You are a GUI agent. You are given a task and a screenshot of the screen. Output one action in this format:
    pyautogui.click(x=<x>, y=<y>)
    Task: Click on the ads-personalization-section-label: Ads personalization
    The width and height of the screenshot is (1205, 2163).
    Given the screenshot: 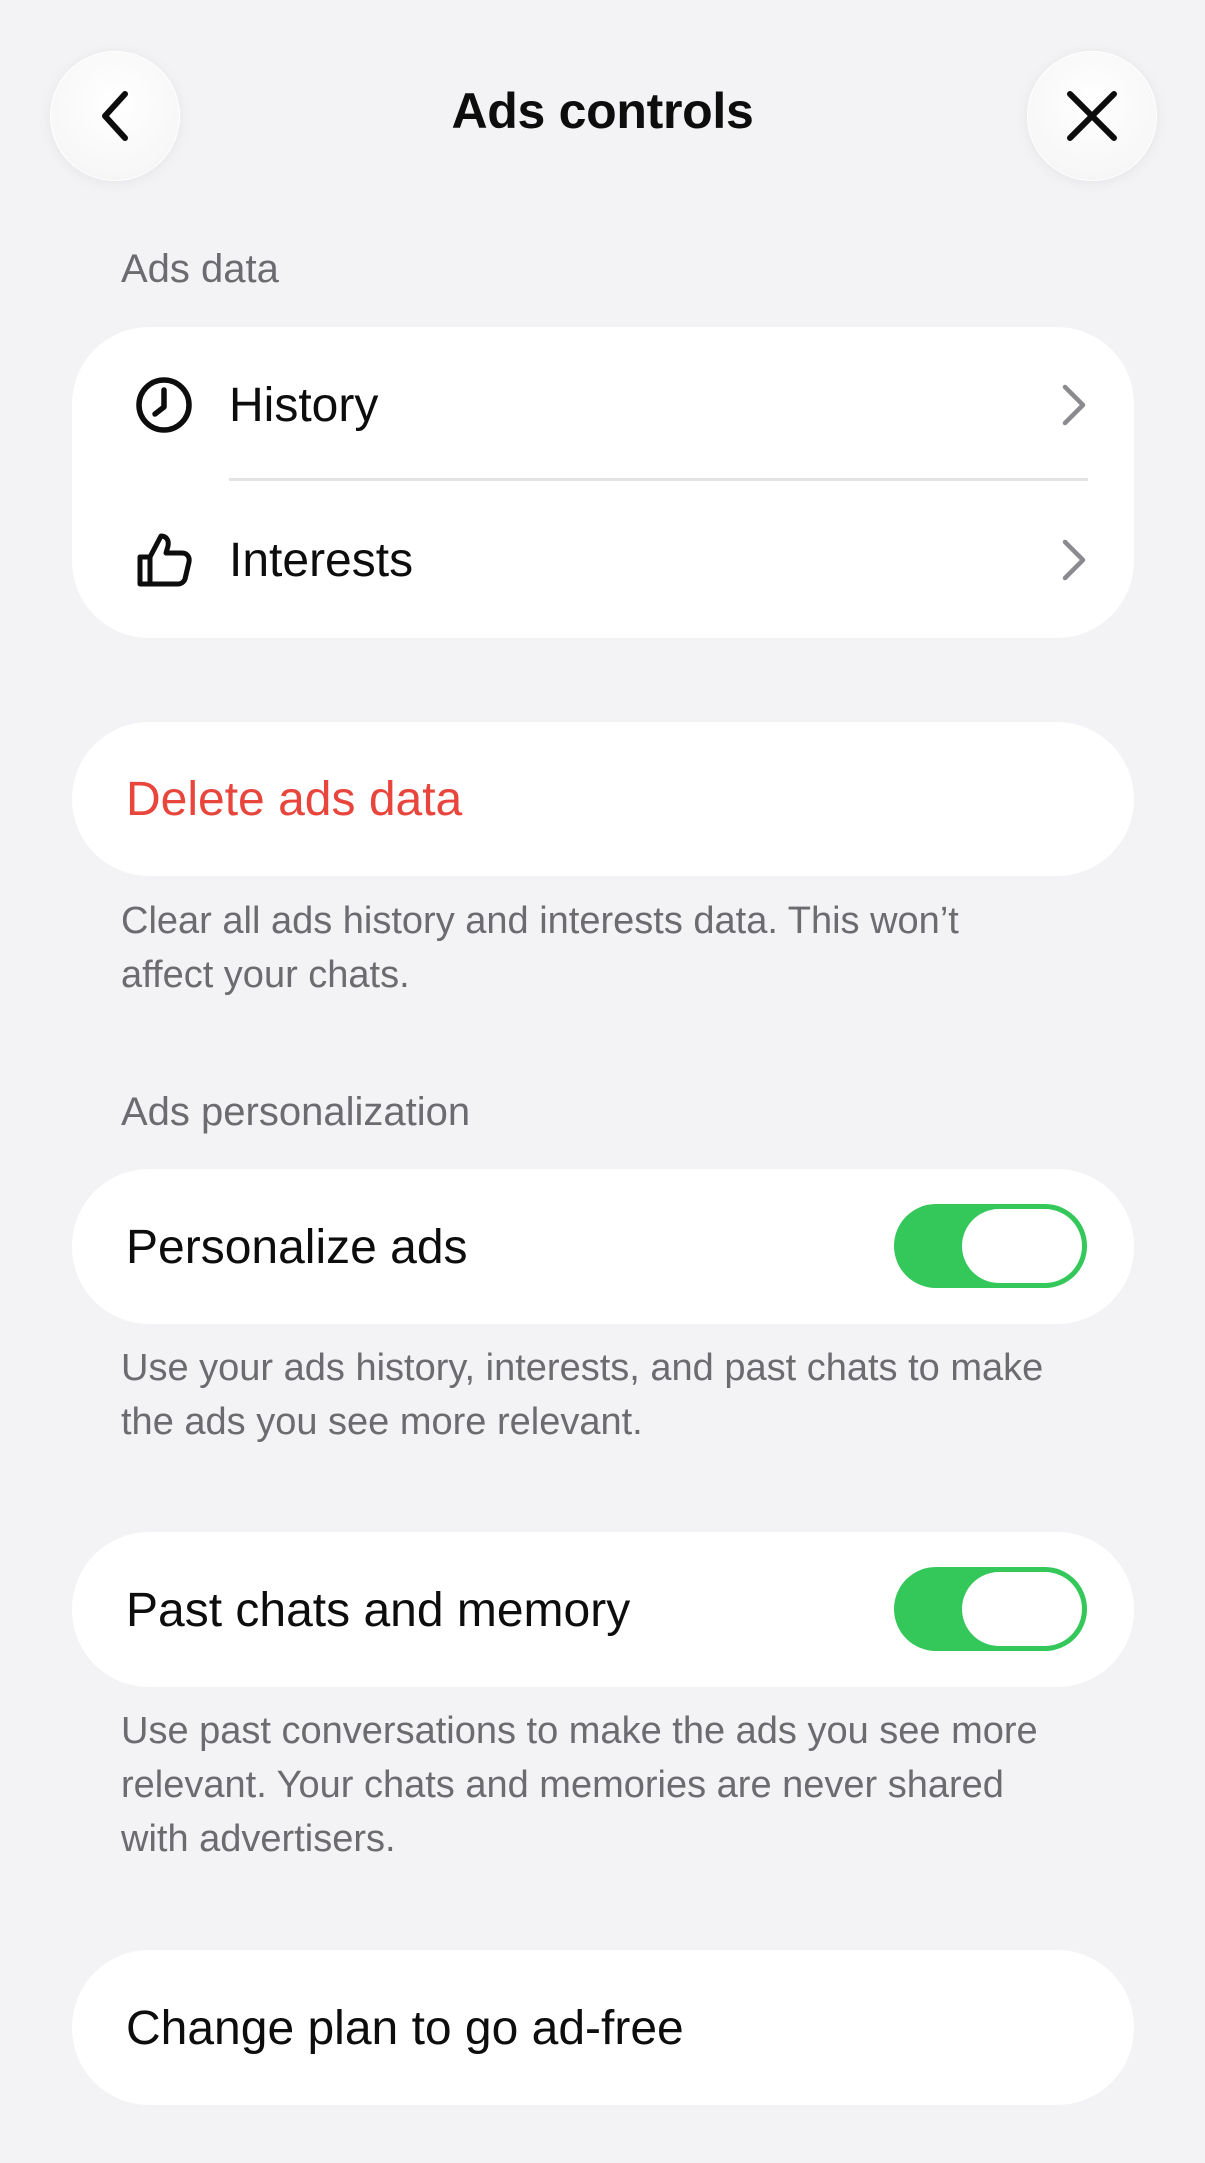 What is the action you would take?
    pyautogui.click(x=296, y=1112)
    